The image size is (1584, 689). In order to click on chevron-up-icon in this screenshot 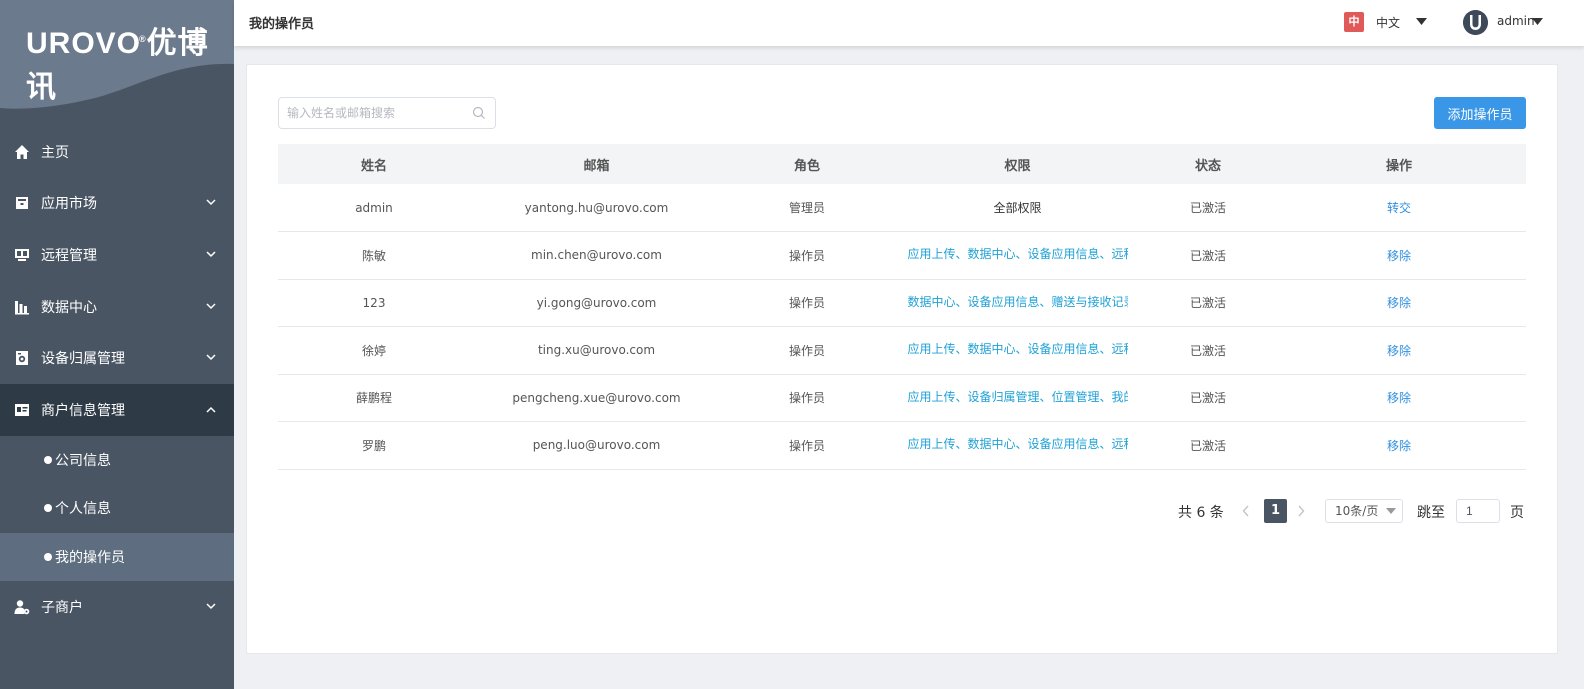, I will do `click(211, 409)`.